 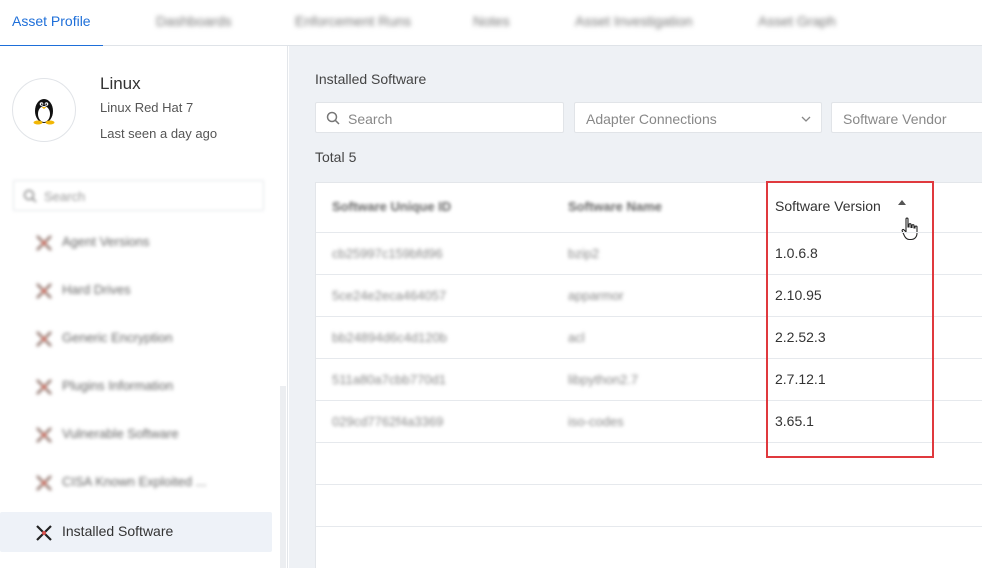 I want to click on cell-name: iso-codes, so click(x=596, y=421).